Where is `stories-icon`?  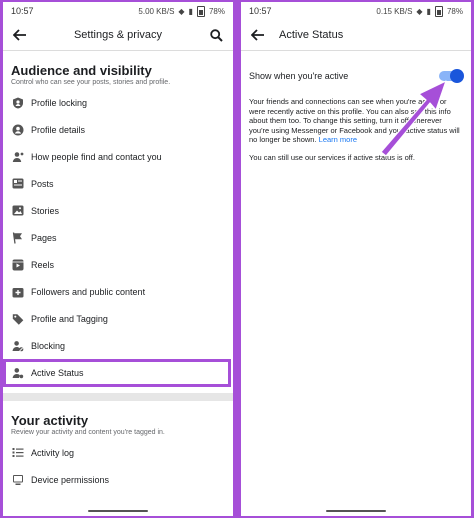
stories-icon is located at coordinates (17, 210).